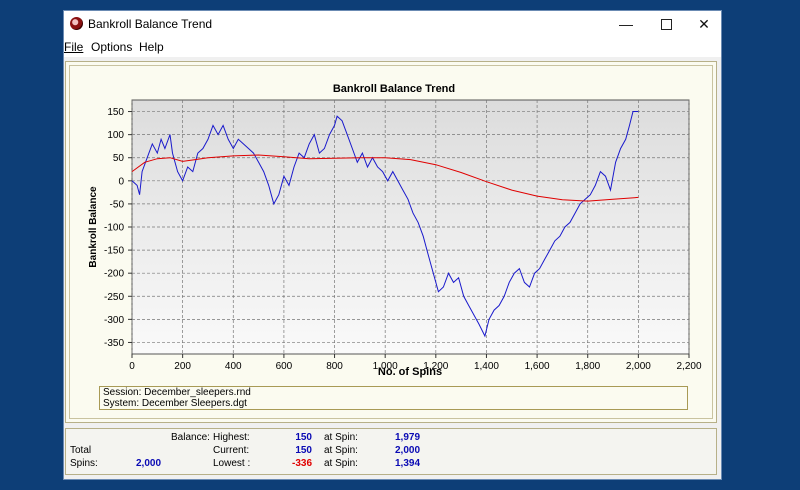 The height and width of the screenshot is (490, 800). Describe the element at coordinates (408, 437) in the screenshot. I see `highest-spin-value: 1,979` at that location.